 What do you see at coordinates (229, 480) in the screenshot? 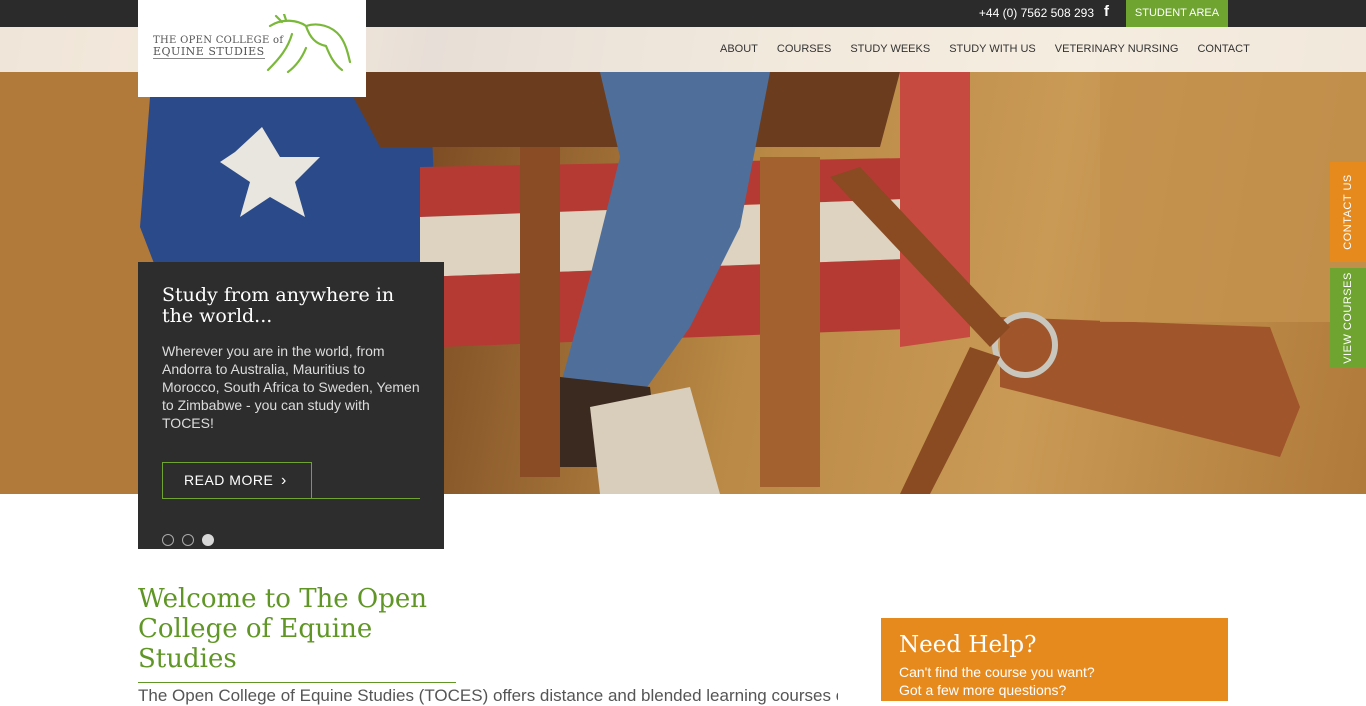
I see `read-more-label: READ MORE` at bounding box center [229, 480].